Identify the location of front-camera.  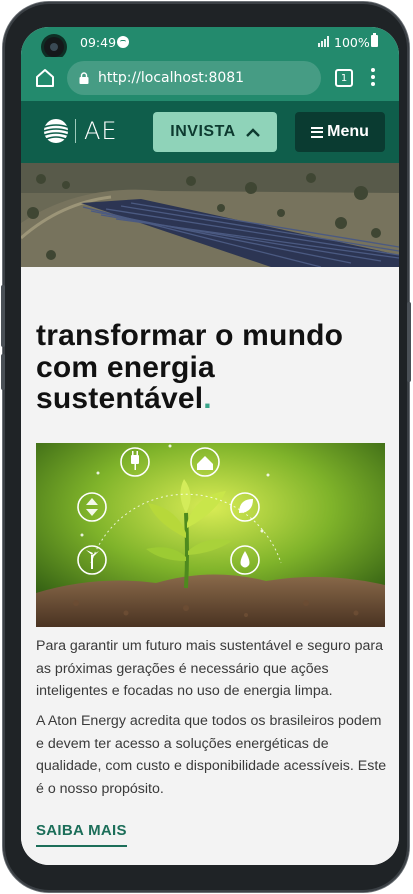
(54, 47).